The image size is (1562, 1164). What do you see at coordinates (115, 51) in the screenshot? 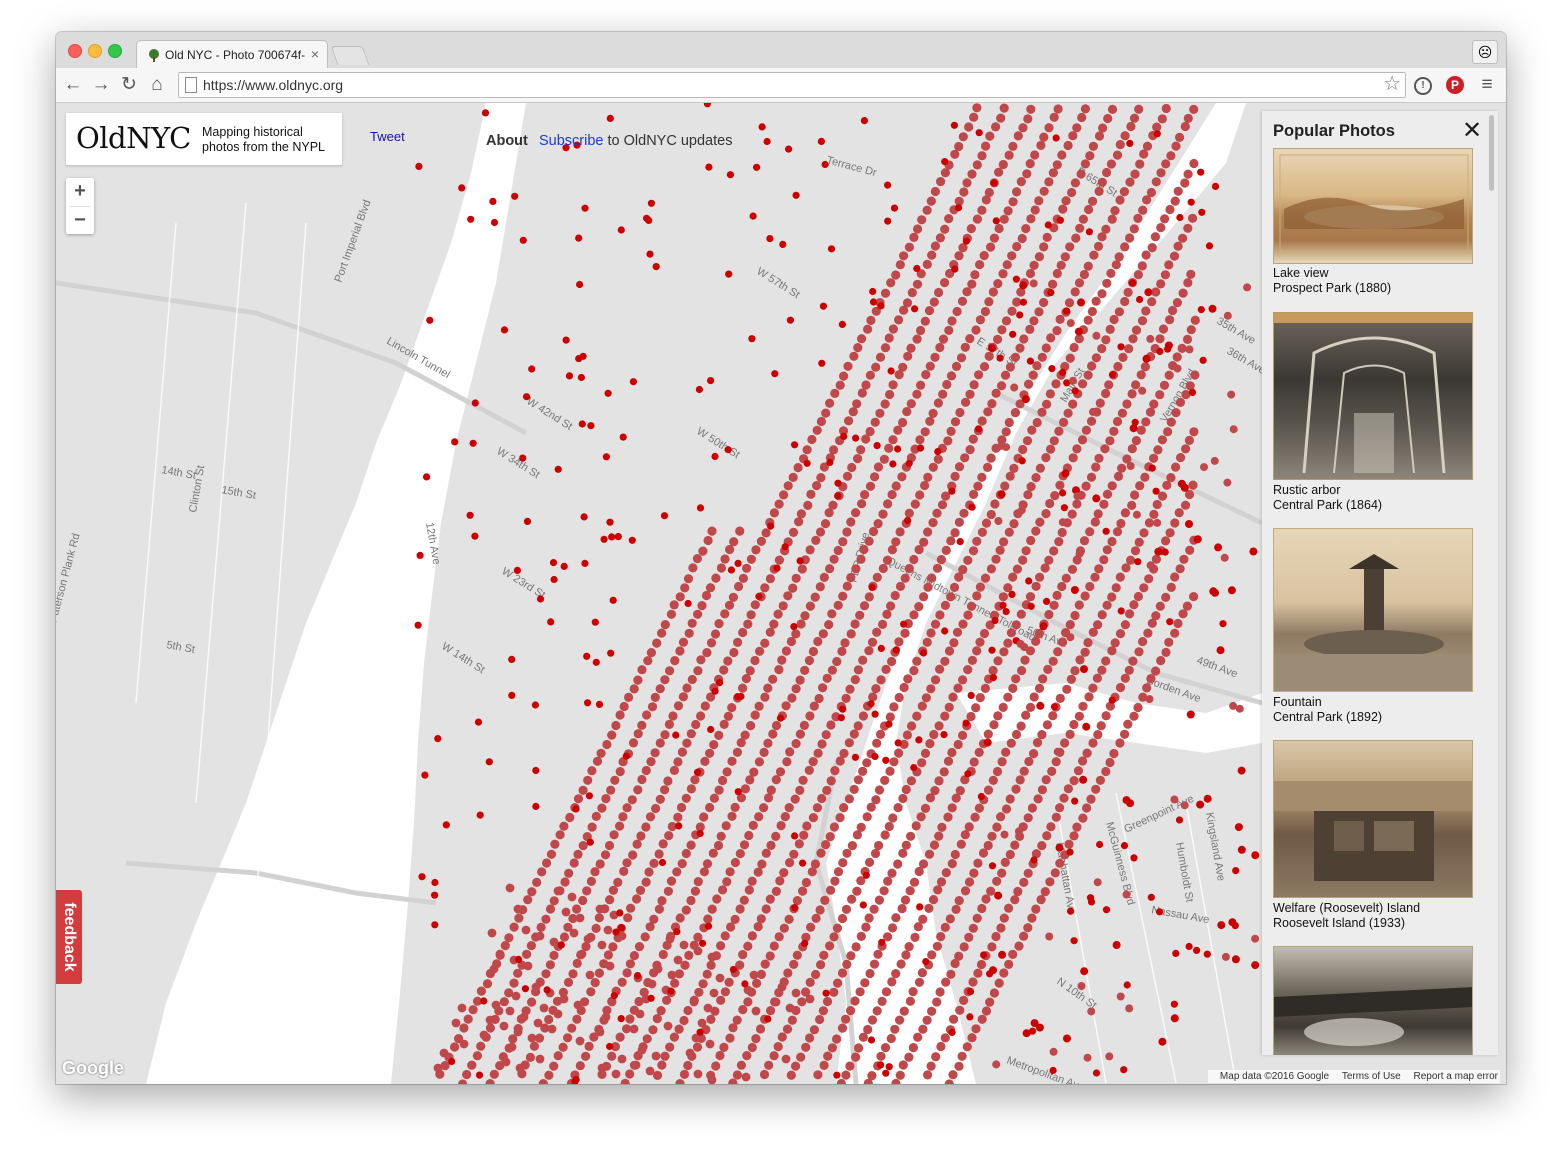
I see `maximize-window-button` at bounding box center [115, 51].